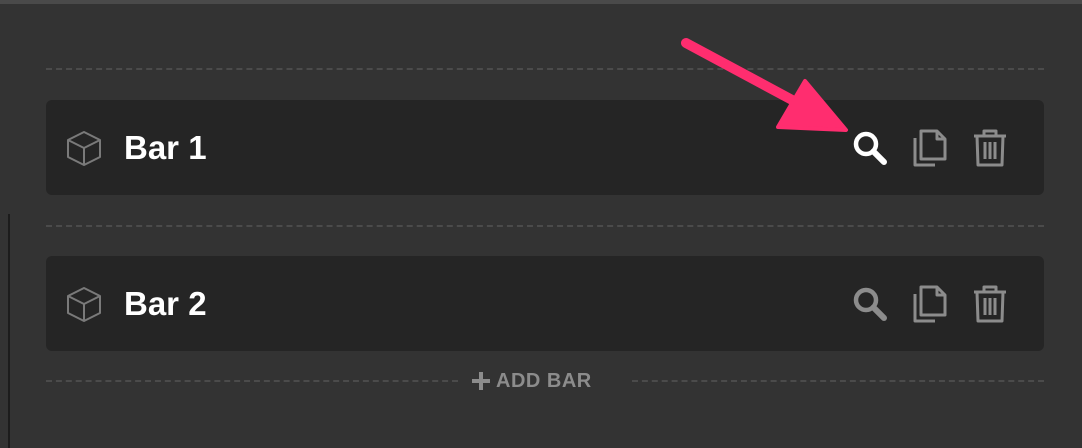 Image resolution: width=1082 pixels, height=448 pixels. What do you see at coordinates (5, 331) in the screenshot?
I see `left-panel-edge` at bounding box center [5, 331].